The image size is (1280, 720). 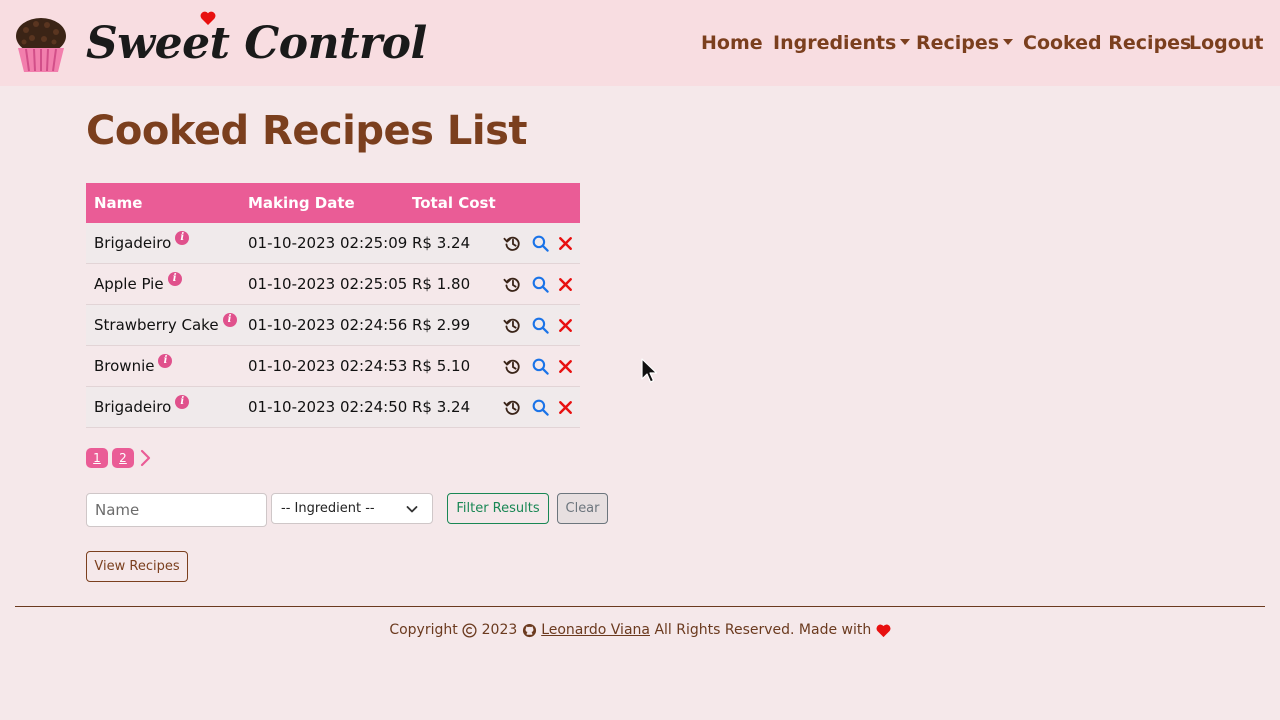 What do you see at coordinates (441, 325) in the screenshot?
I see `total-cost-cell: R$ 2.99` at bounding box center [441, 325].